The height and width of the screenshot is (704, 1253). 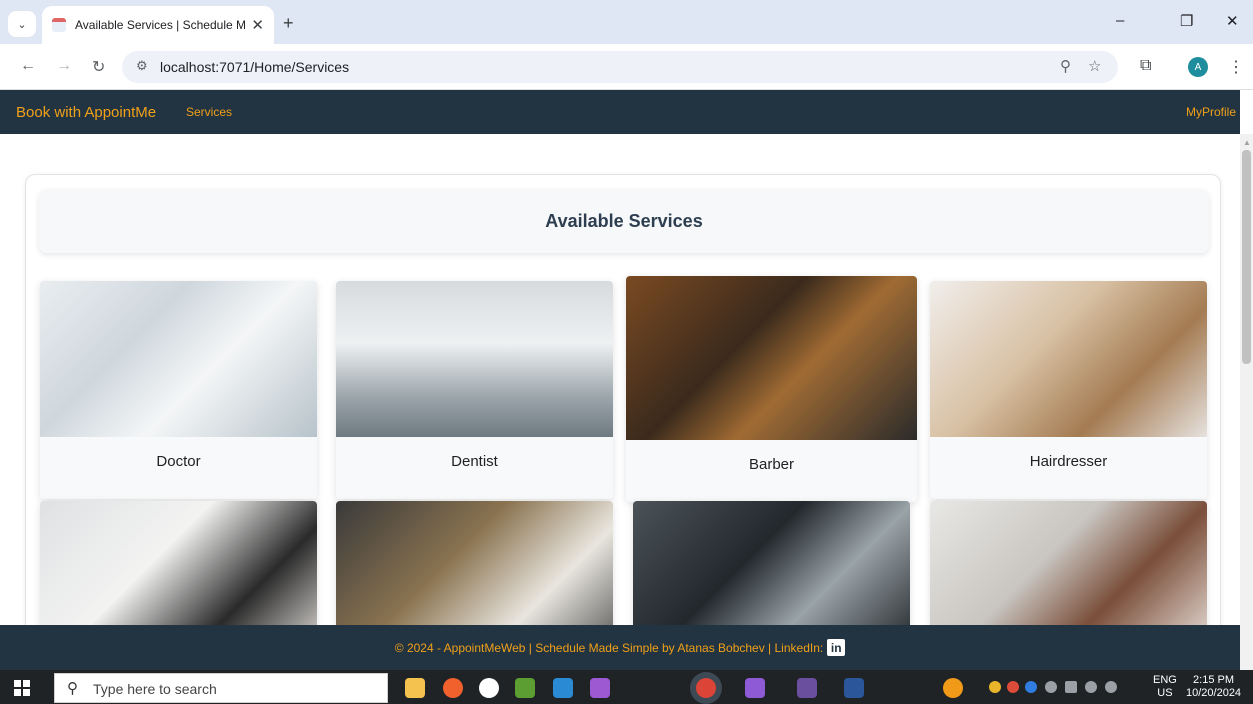 I want to click on windows-start-icon, so click(x=22, y=688).